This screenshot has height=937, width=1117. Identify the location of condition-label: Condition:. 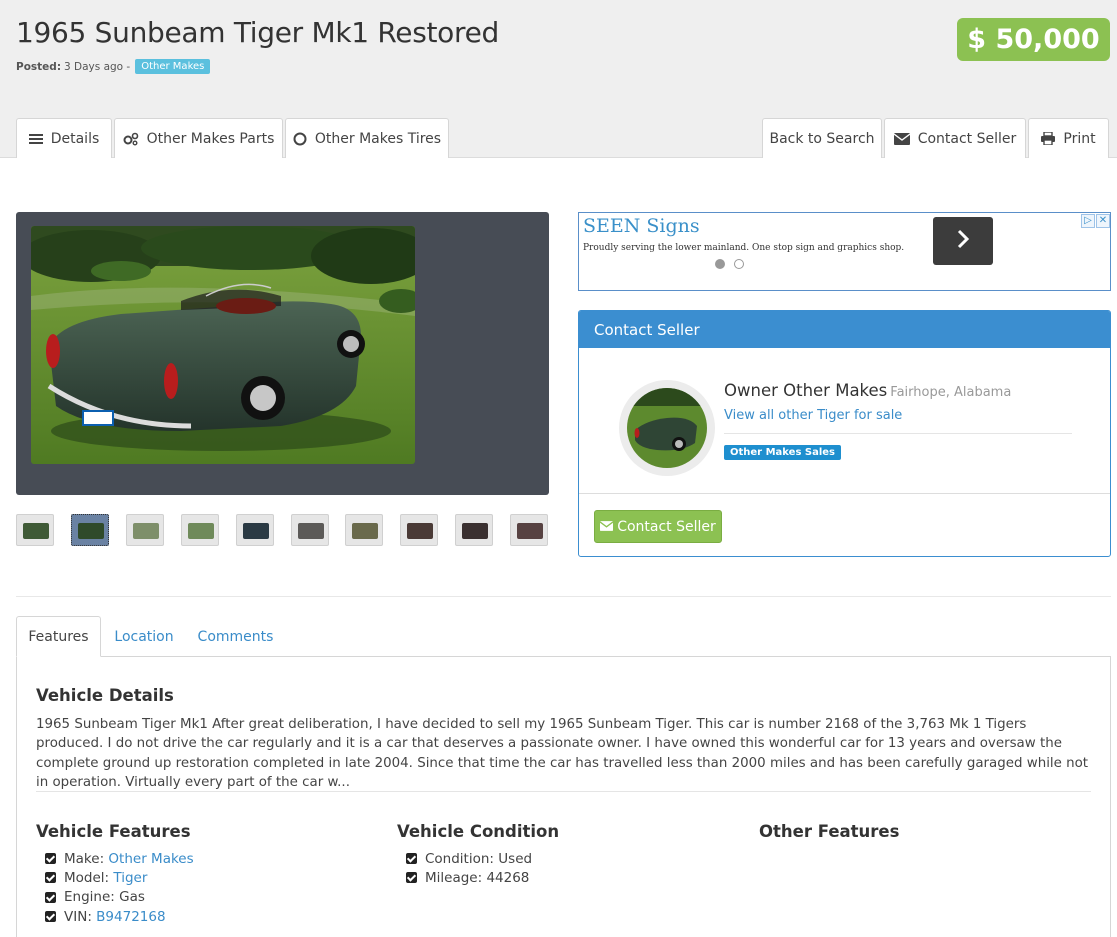
(459, 858).